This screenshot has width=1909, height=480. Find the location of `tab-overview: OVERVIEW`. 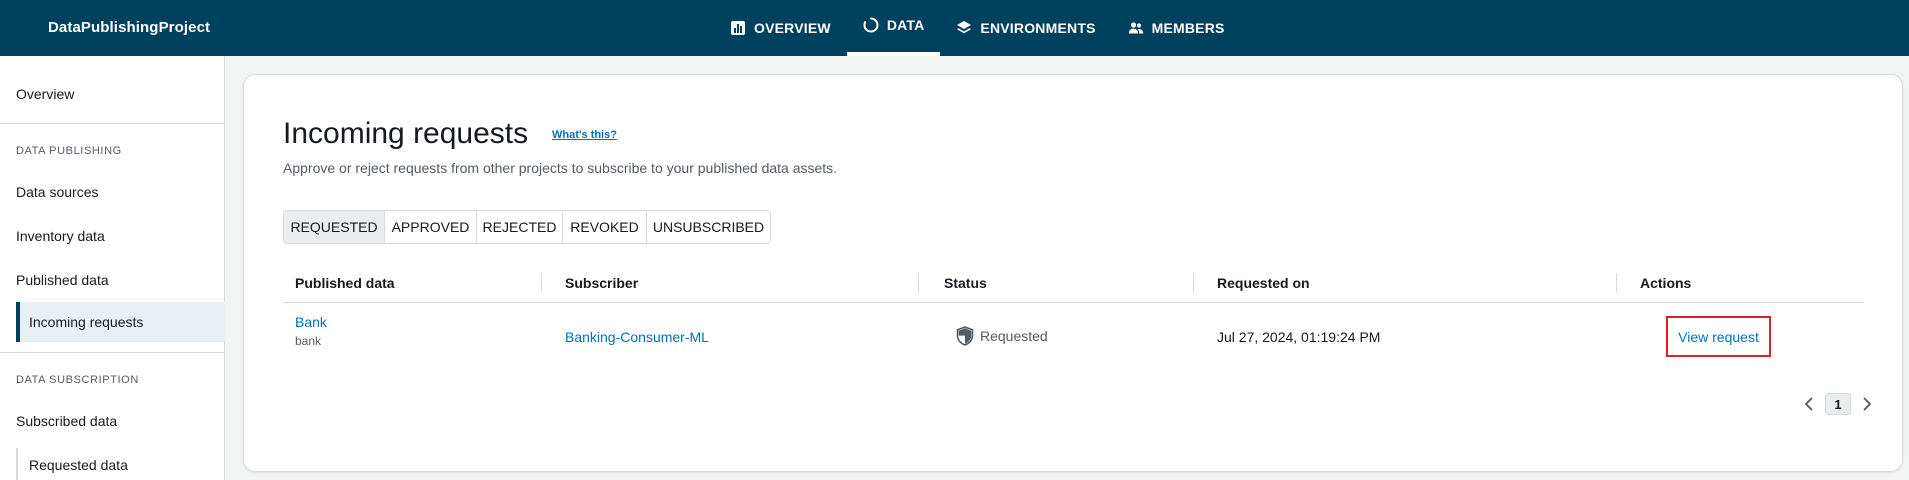

tab-overview: OVERVIEW is located at coordinates (780, 28).